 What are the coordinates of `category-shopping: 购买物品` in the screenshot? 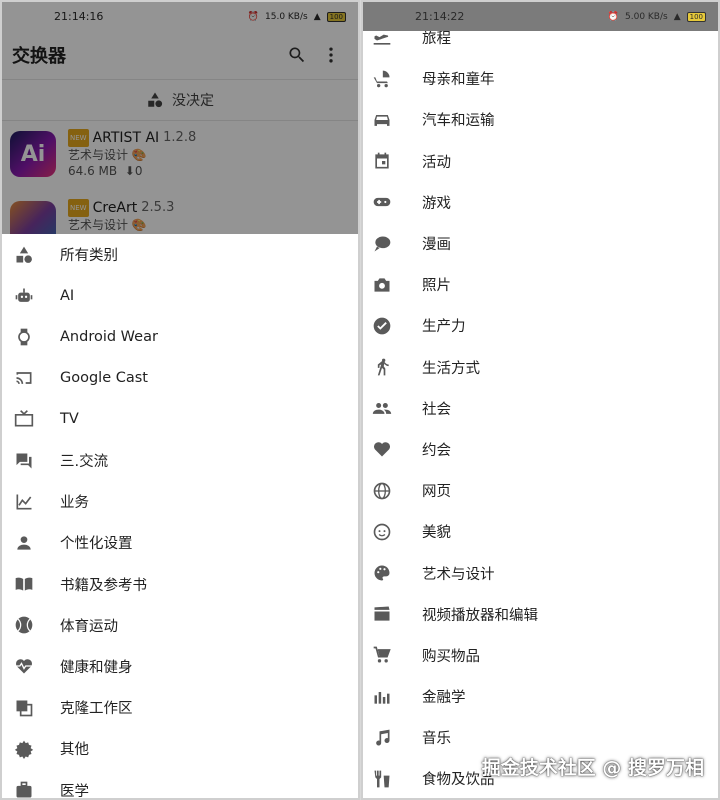 It's located at (540, 655).